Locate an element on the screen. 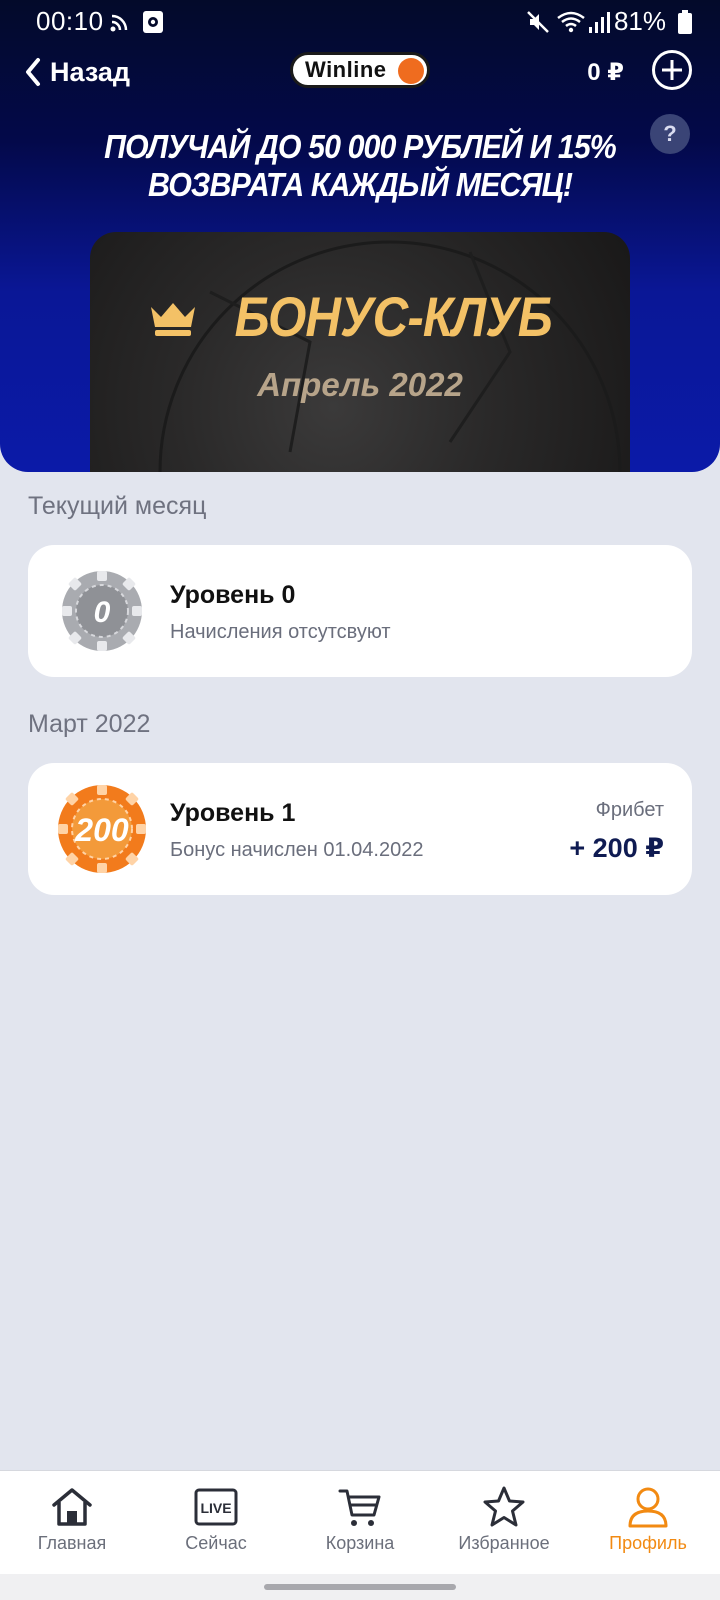 This screenshot has width=720, height=1600. back-button: Назад is located at coordinates (77, 72).